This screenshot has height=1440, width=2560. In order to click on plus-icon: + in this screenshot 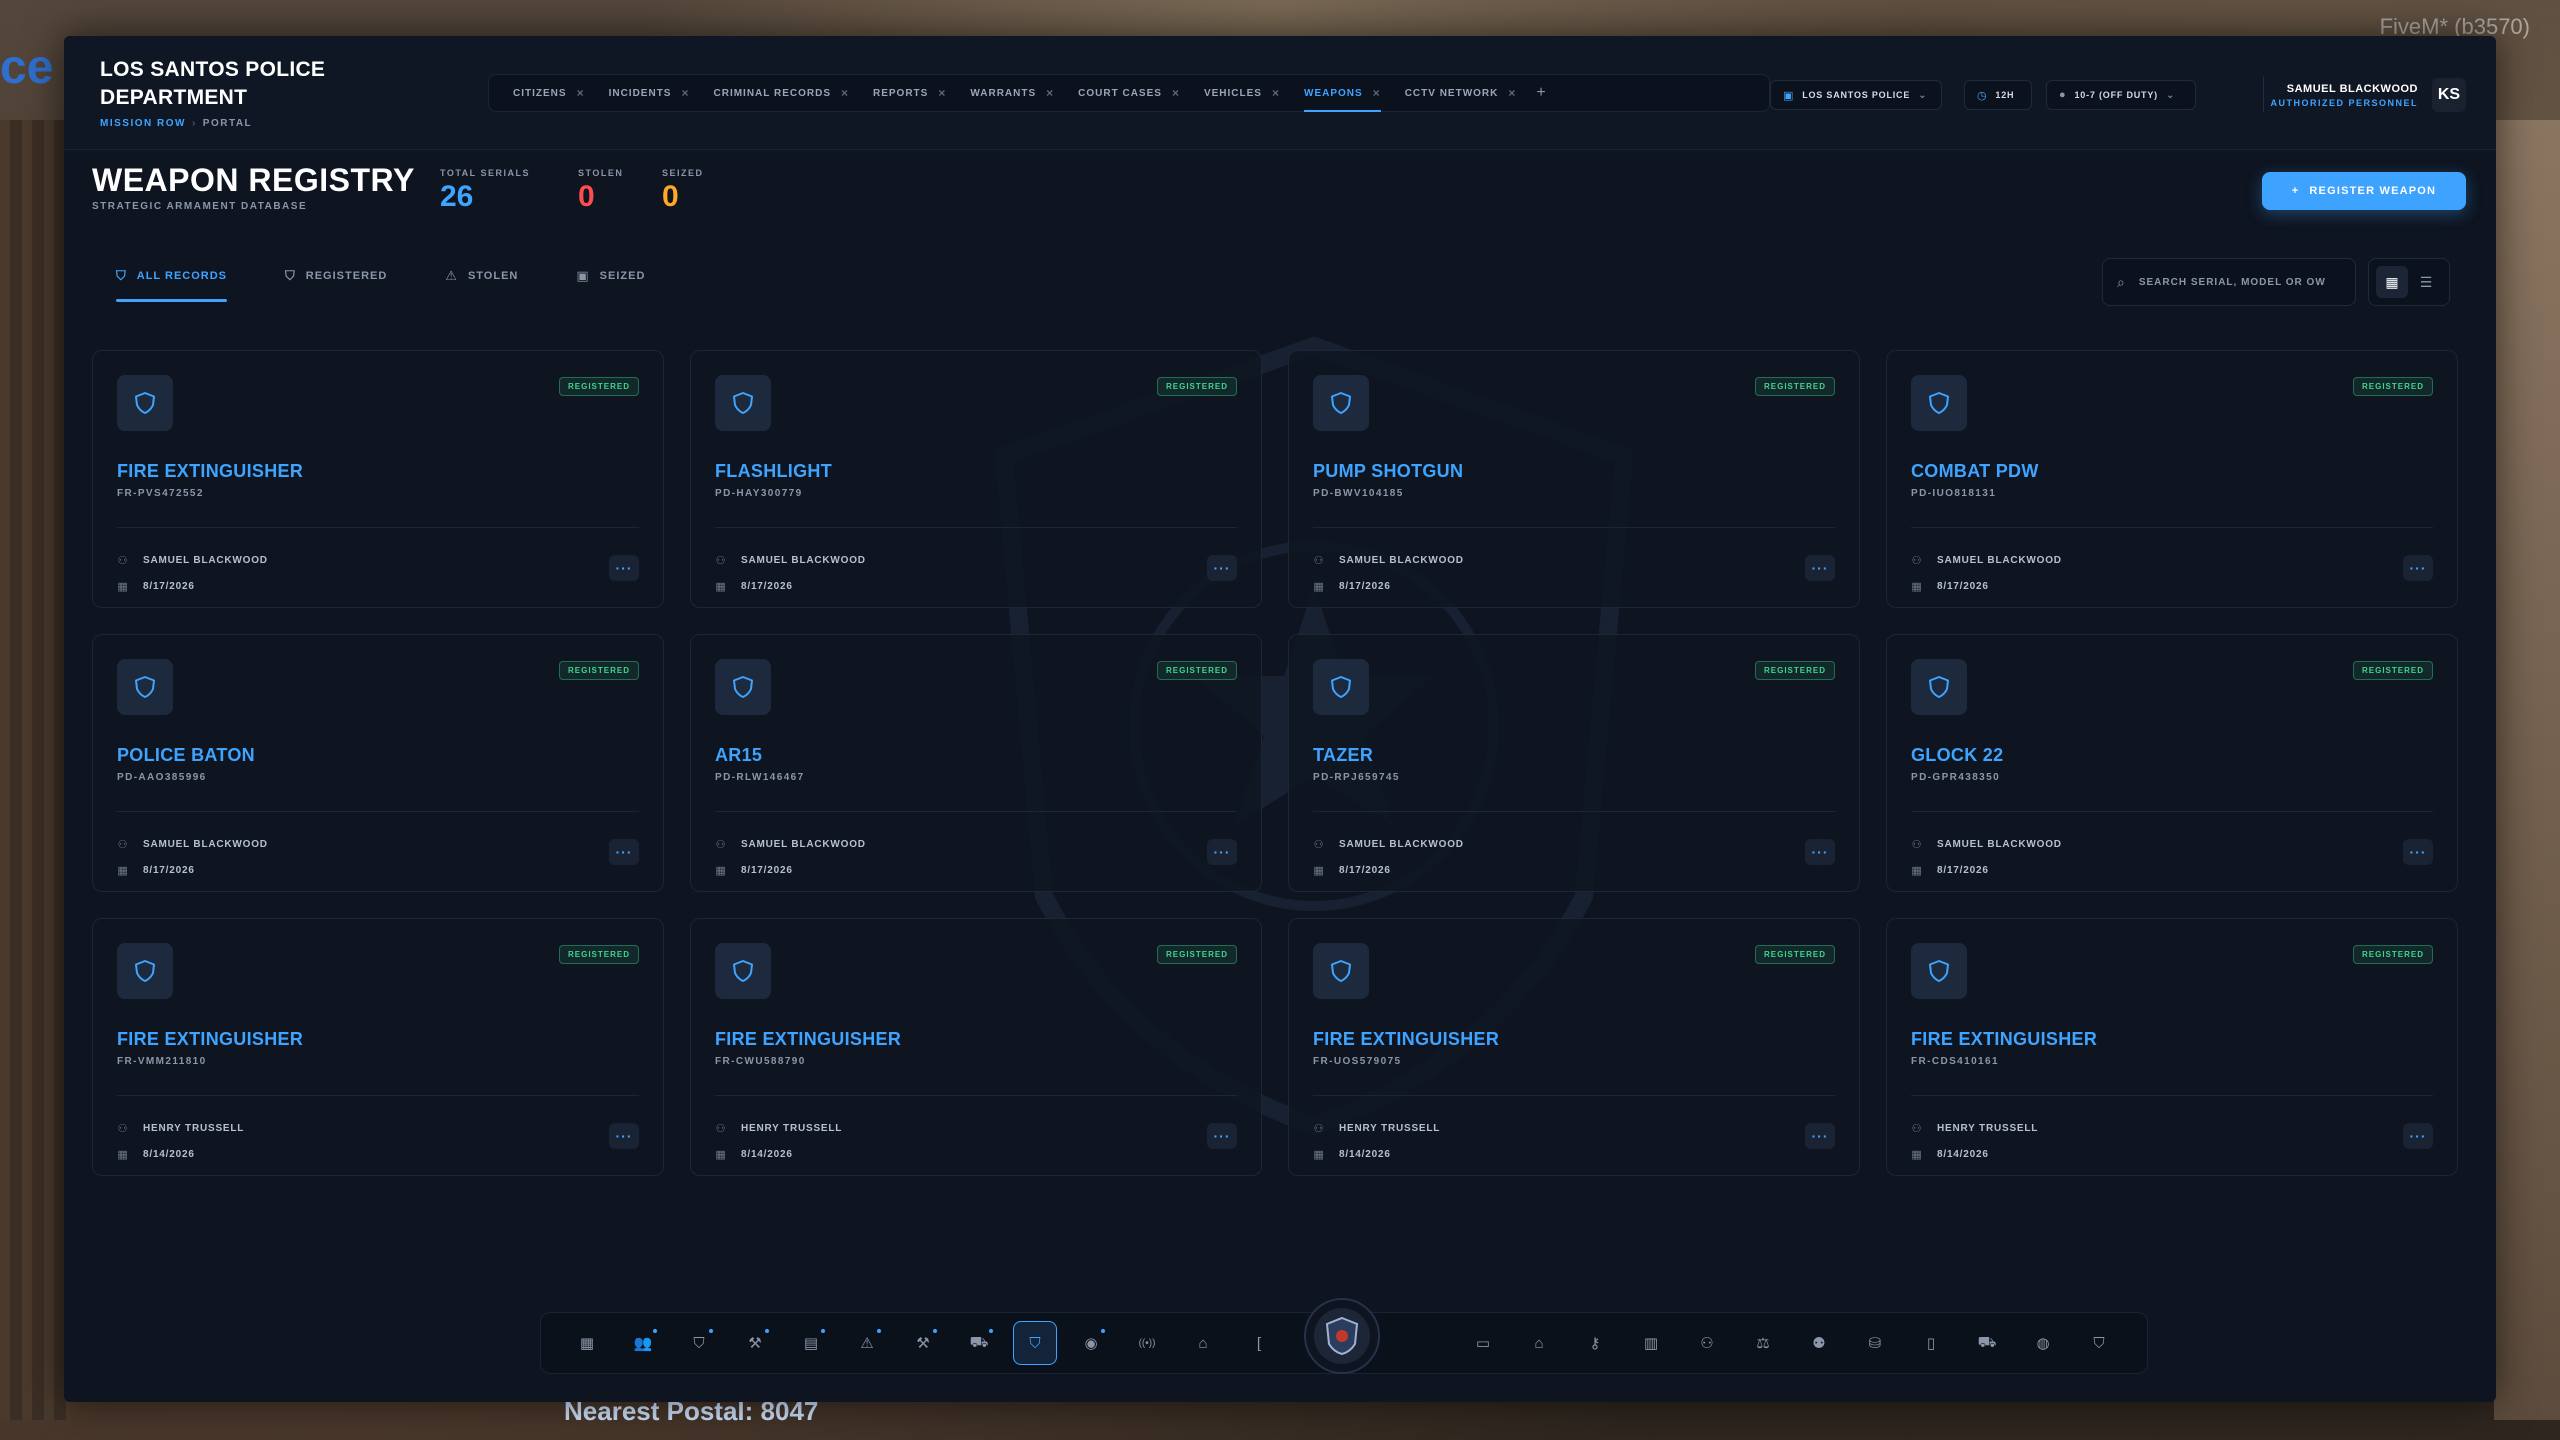, I will do `click(2295, 191)`.